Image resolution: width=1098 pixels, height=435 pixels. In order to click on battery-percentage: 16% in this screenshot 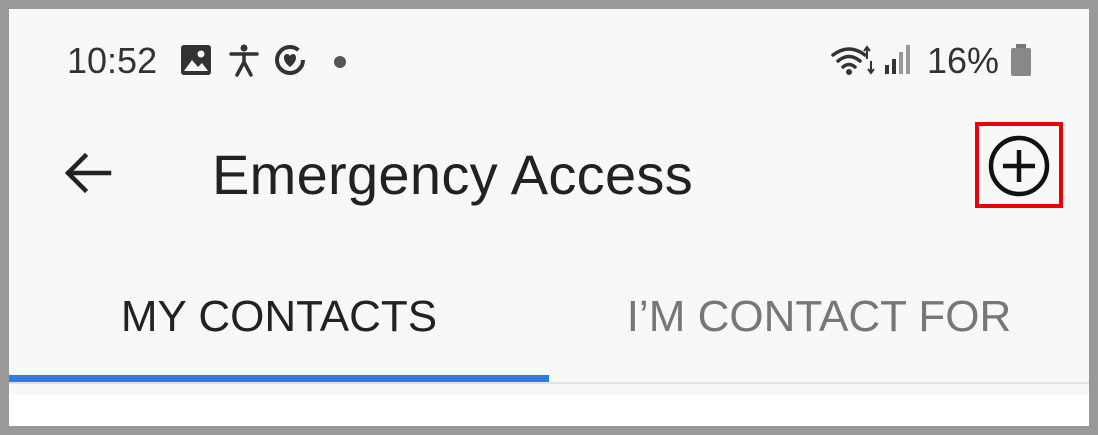, I will do `click(963, 60)`.